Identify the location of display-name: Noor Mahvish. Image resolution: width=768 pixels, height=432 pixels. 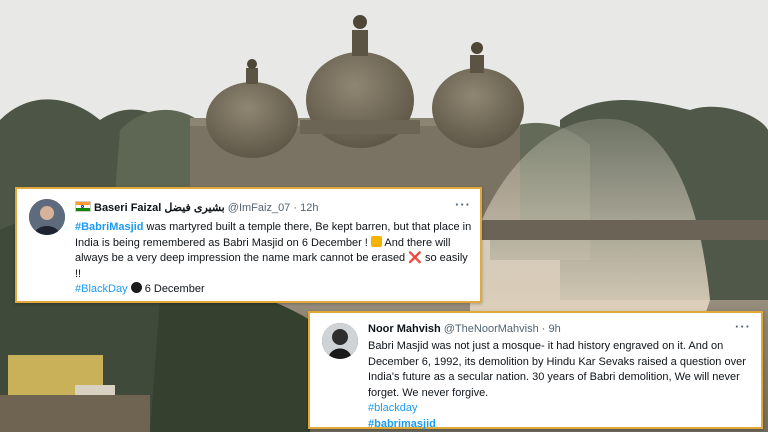
(404, 329).